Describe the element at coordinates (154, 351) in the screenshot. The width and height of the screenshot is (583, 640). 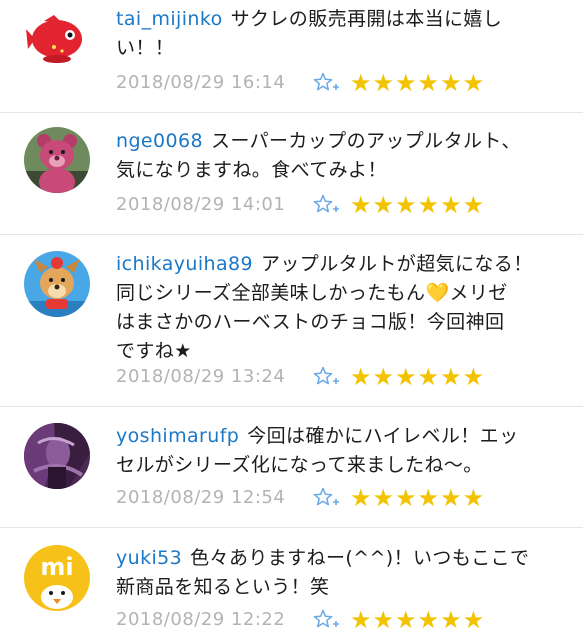
I see `comment-body-line: ですね★` at that location.